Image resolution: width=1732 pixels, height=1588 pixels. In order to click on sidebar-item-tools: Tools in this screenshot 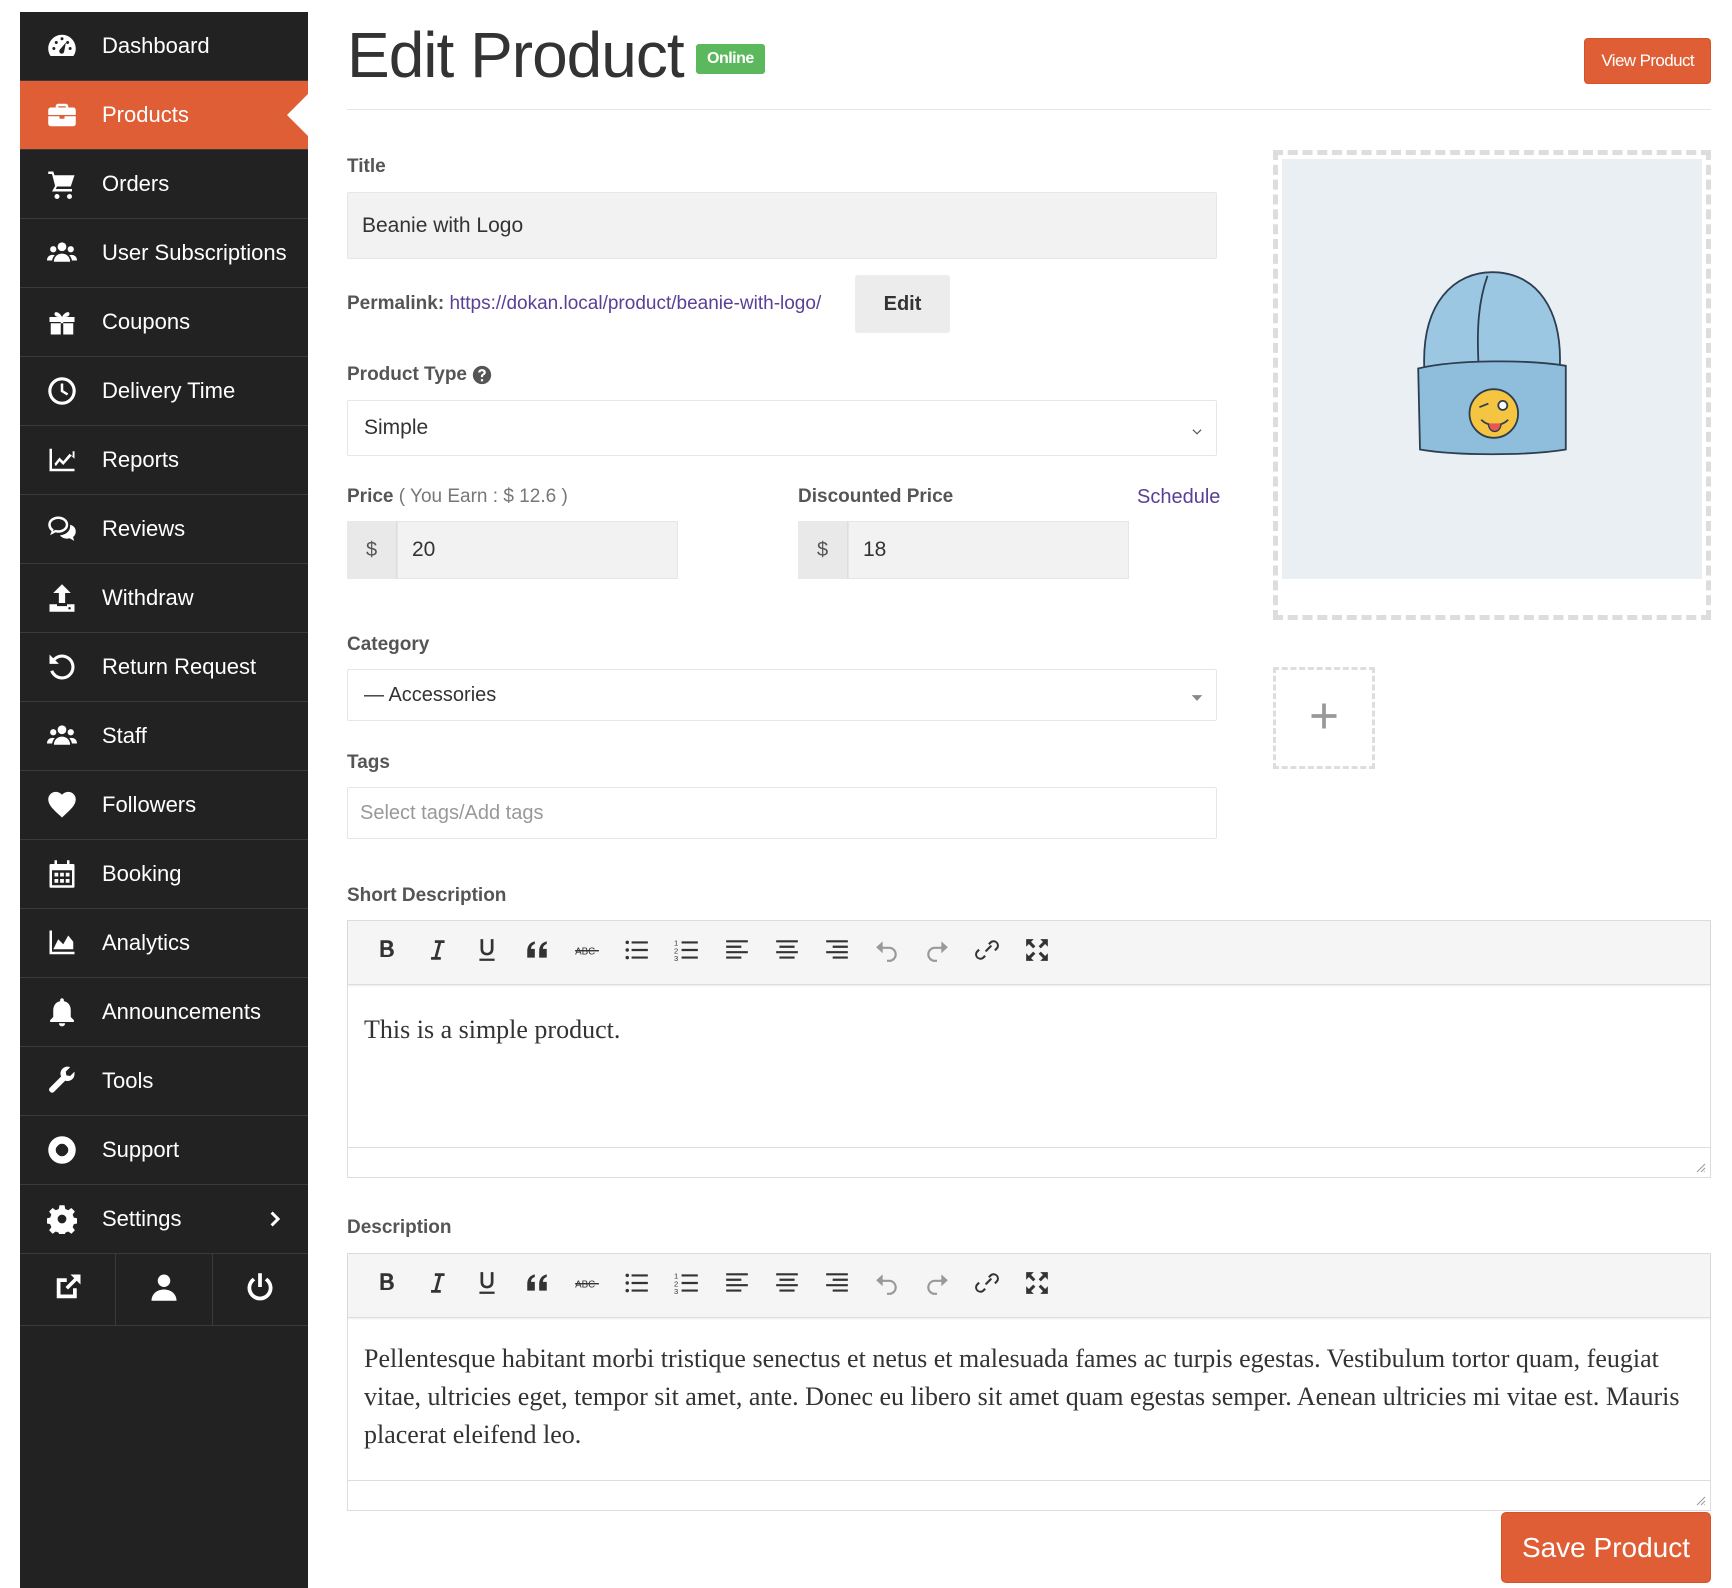, I will do `click(164, 1081)`.